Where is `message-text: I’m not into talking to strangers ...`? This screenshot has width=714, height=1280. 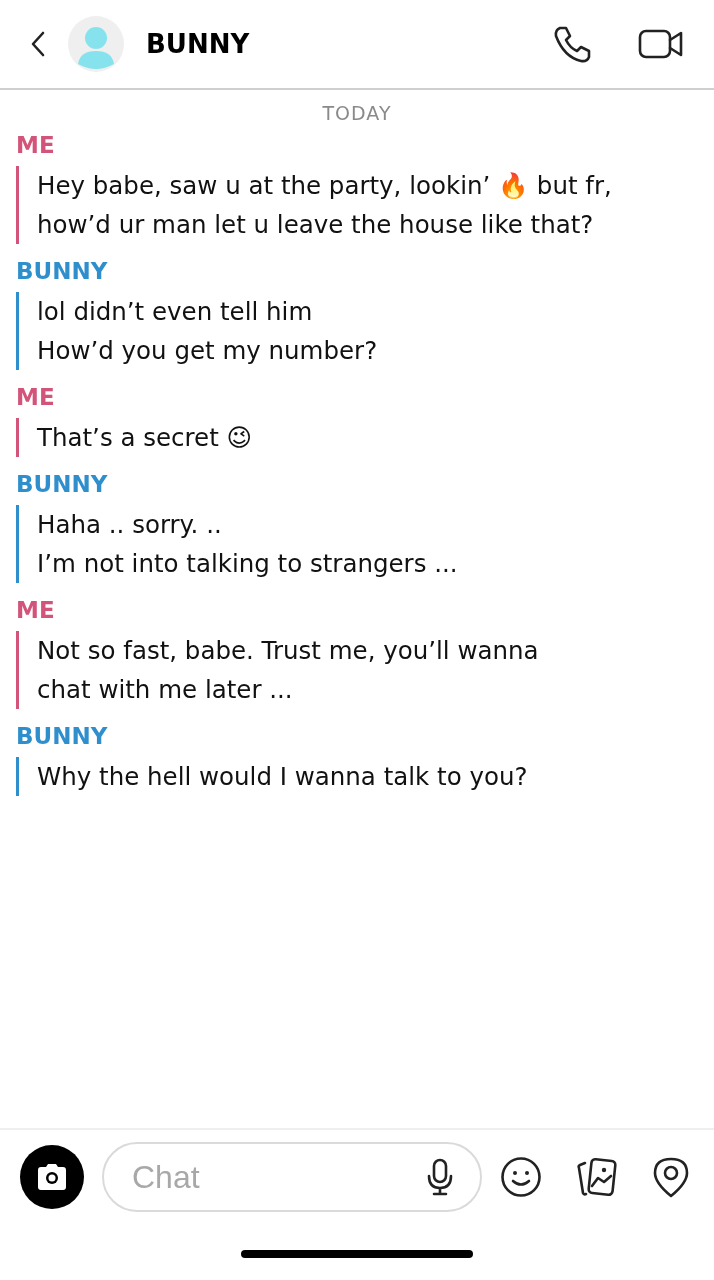
message-text: I’m not into talking to strangers ... is located at coordinates (247, 564).